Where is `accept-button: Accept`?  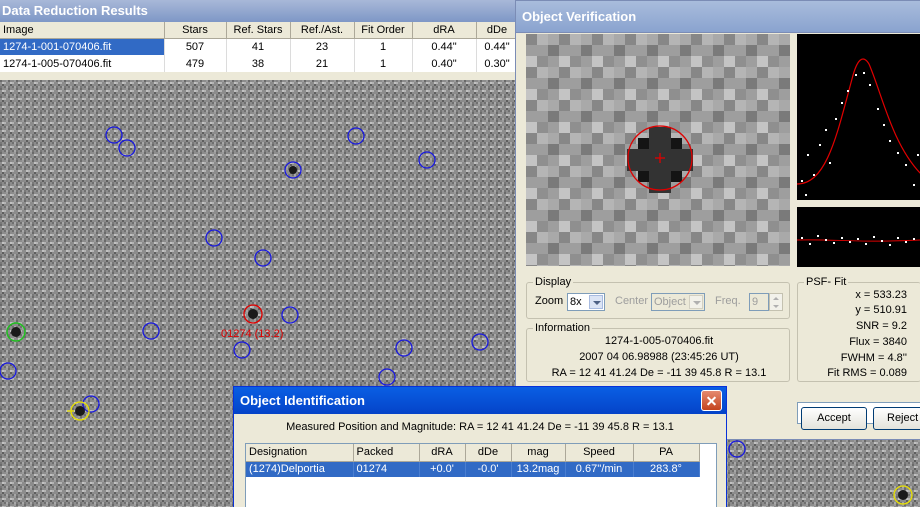 accept-button: Accept is located at coordinates (834, 418).